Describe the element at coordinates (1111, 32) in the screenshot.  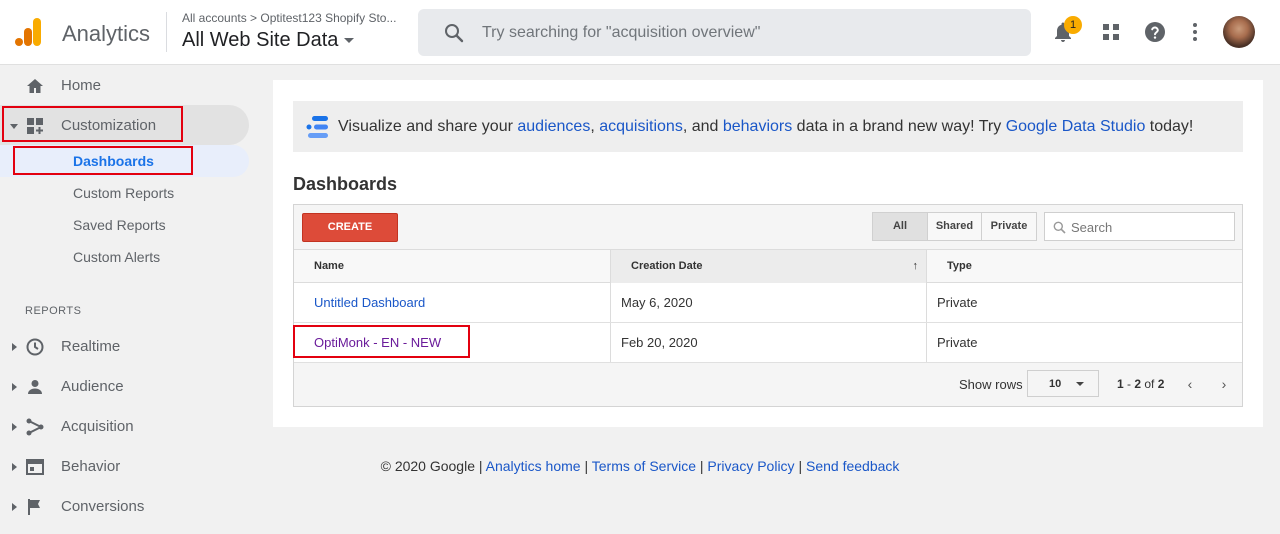
I see `apps-grid-icon` at that location.